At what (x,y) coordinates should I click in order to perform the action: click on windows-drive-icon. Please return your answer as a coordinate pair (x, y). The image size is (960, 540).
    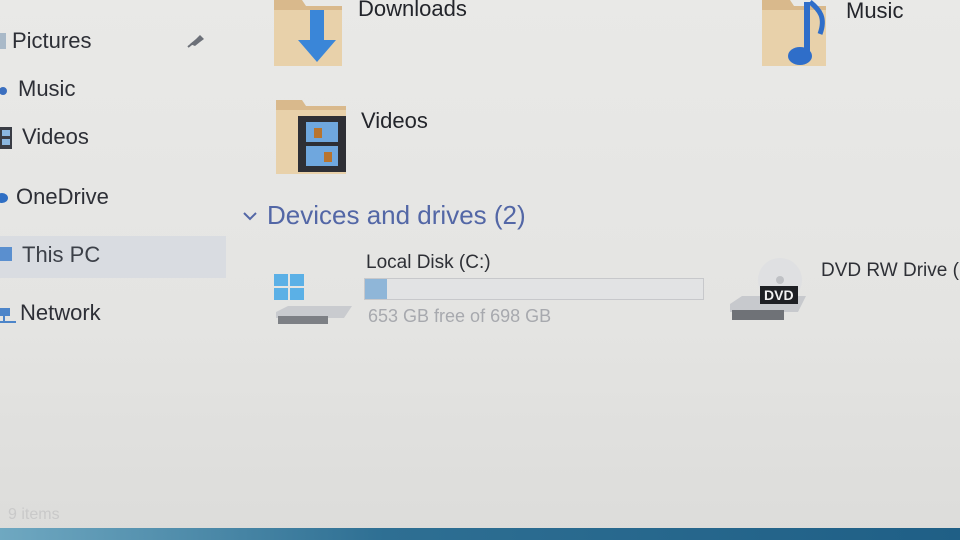
    Looking at the image, I should click on (314, 303).